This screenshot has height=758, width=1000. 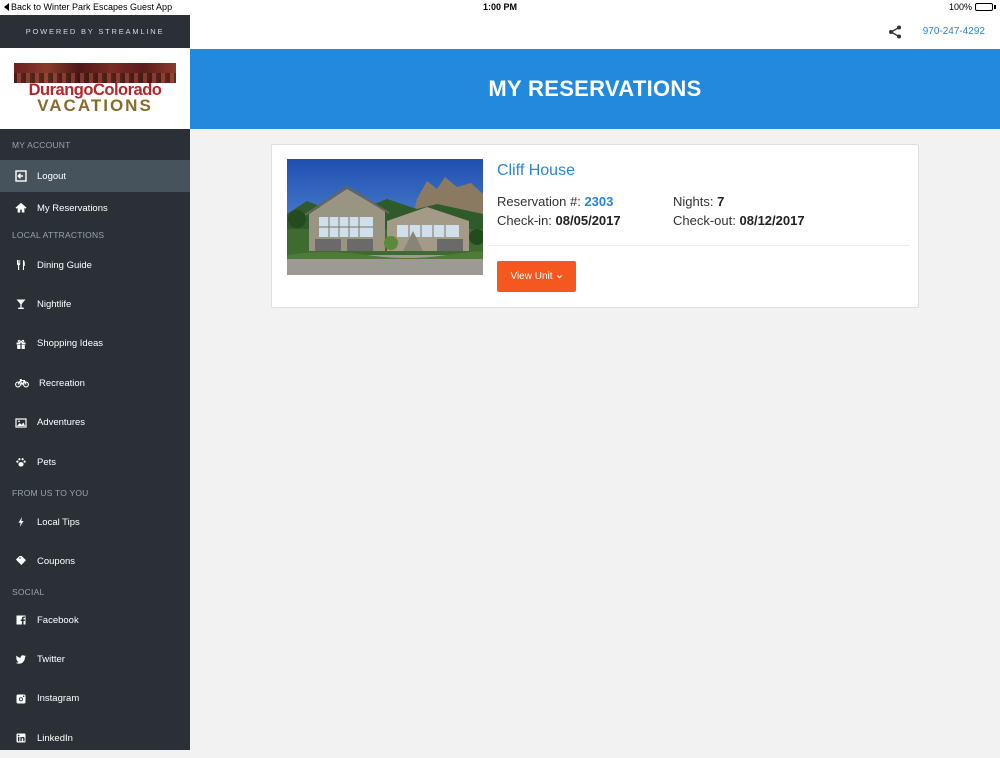 I want to click on sidebar-item-dining: Dining Guide, so click(x=95, y=265).